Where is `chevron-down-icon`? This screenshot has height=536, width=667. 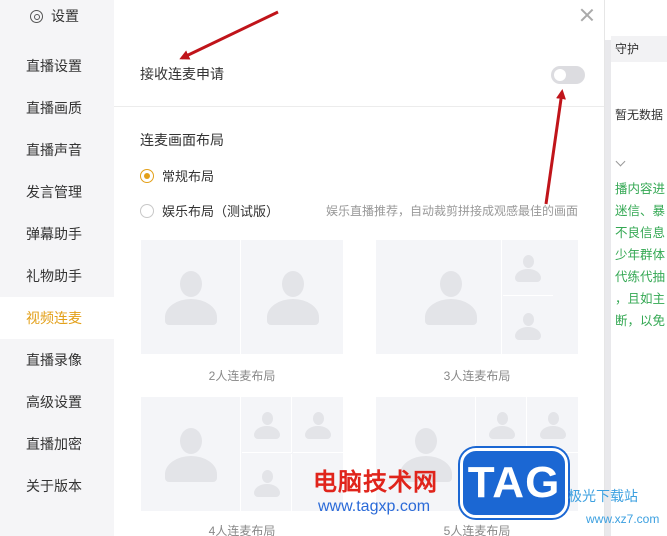
chevron-down-icon is located at coordinates (620, 161).